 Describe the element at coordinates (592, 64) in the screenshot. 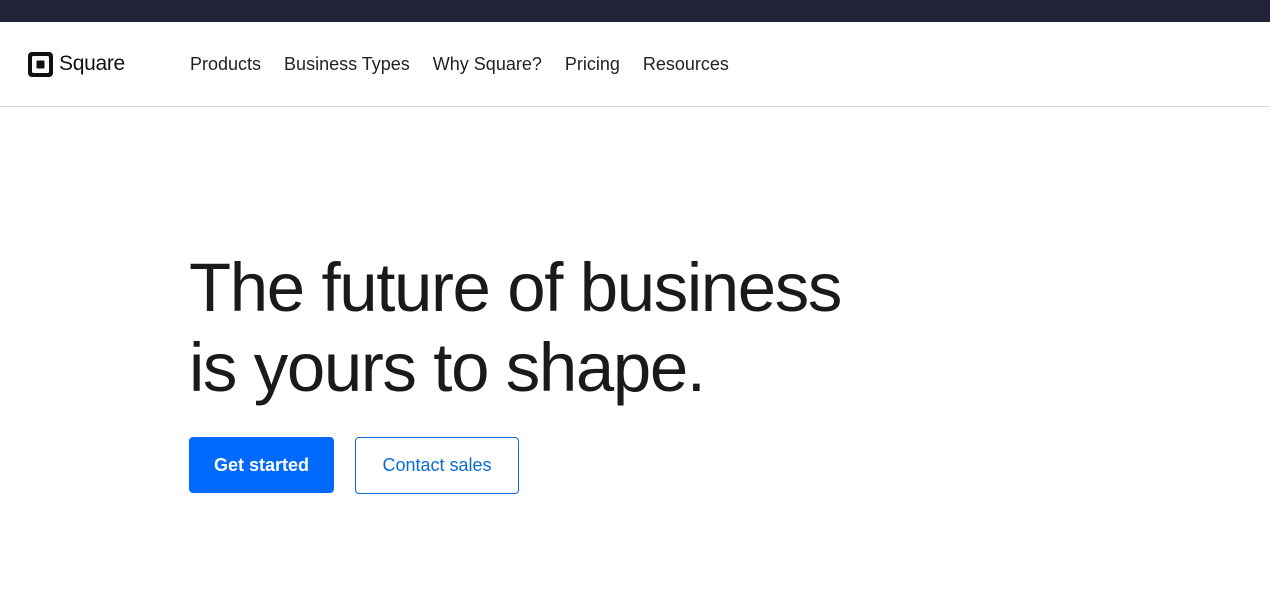

I see `nav-item-pricing: Pricing` at that location.